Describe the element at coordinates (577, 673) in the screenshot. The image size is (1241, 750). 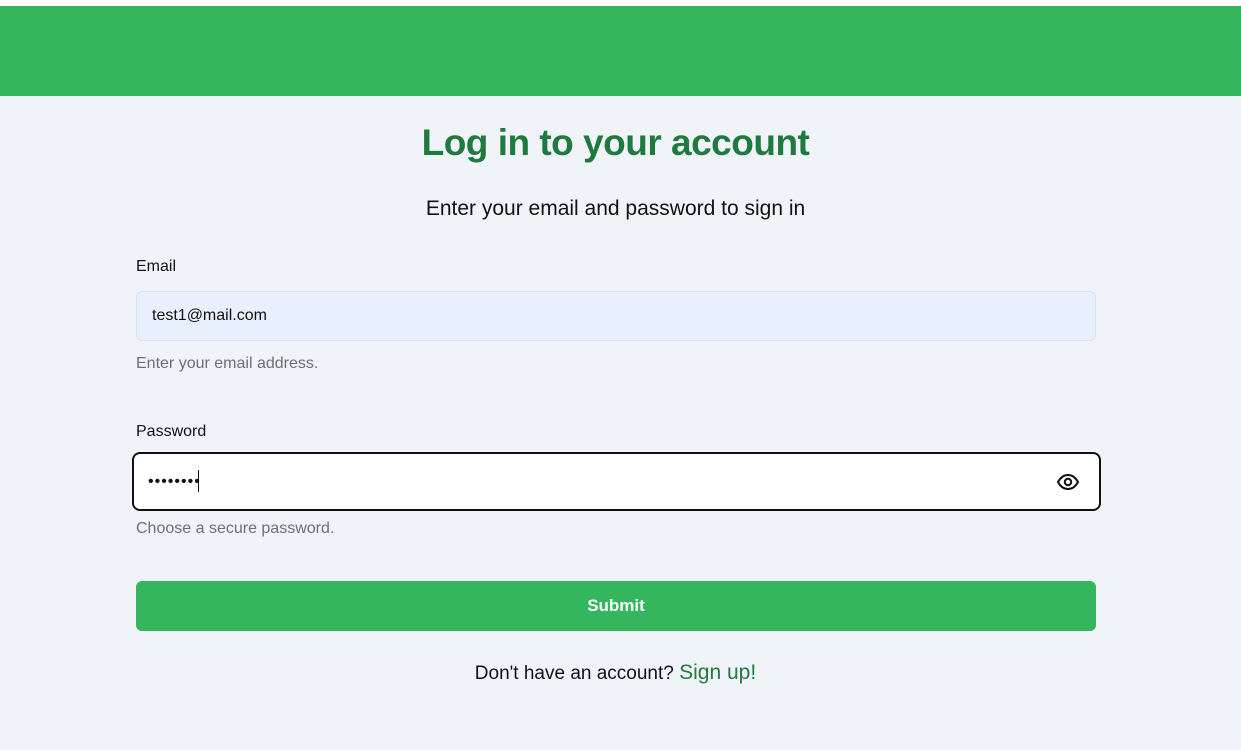
I see `signup-prompt-text: Don't have an account?` at that location.